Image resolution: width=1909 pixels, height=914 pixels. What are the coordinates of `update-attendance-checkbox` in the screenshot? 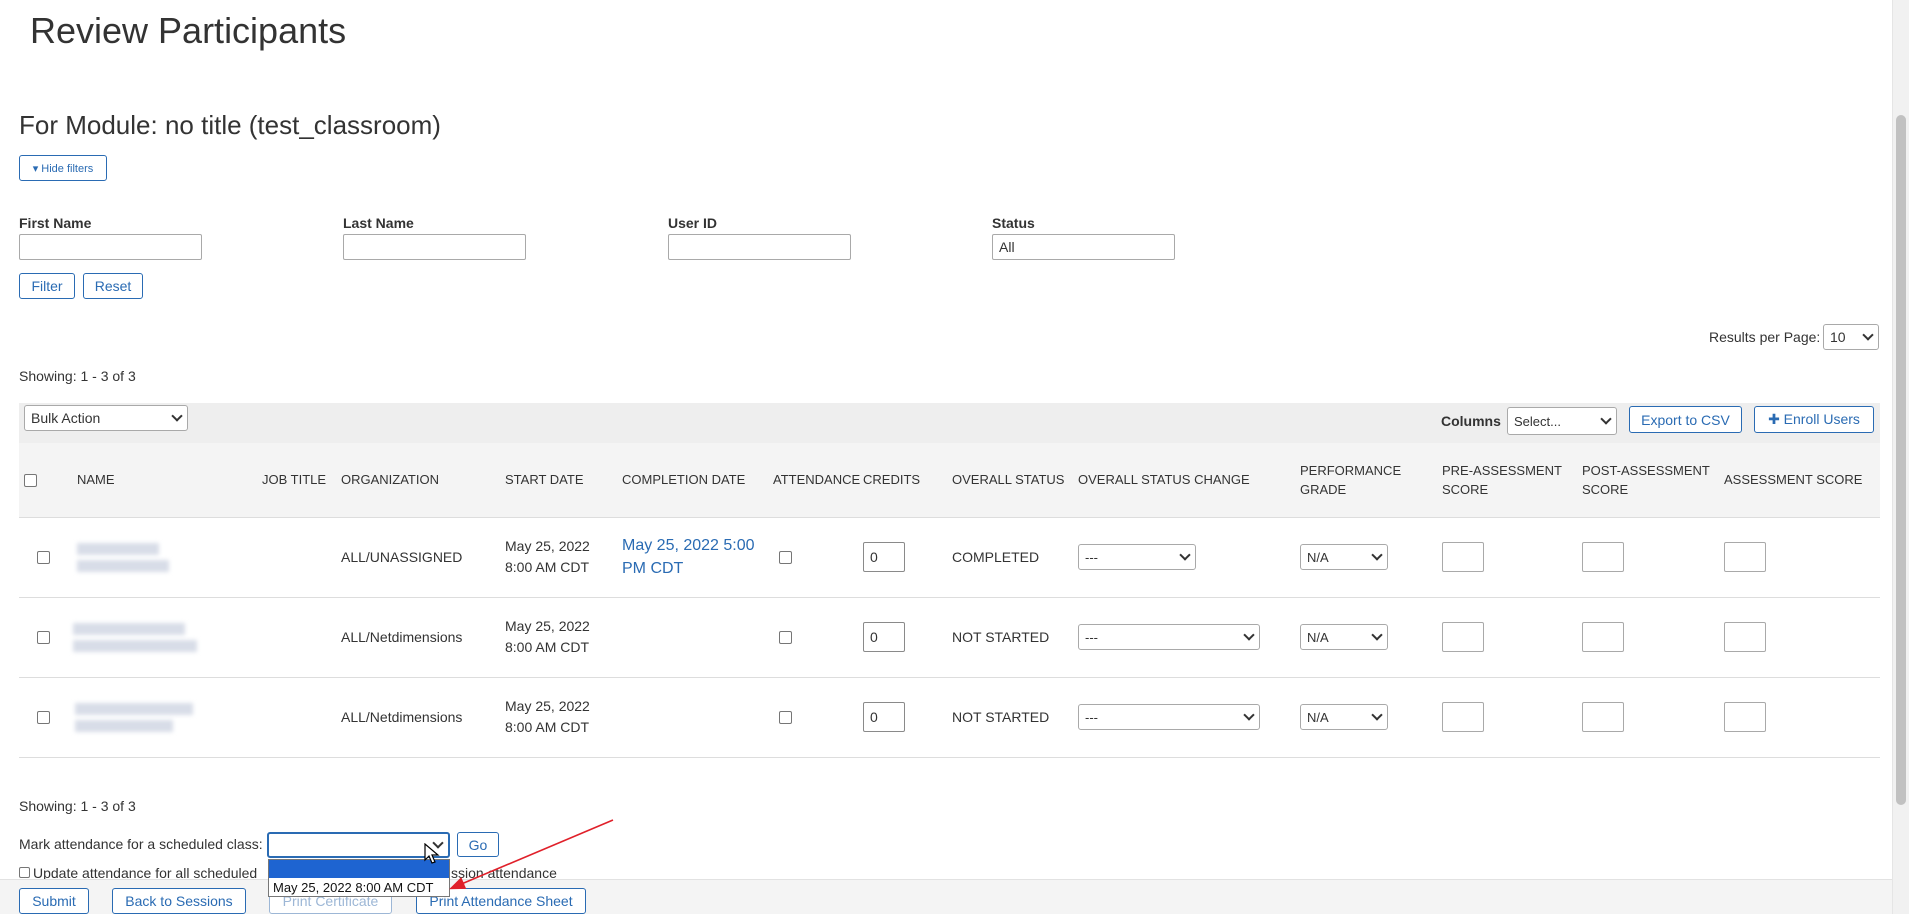 It's located at (24, 872).